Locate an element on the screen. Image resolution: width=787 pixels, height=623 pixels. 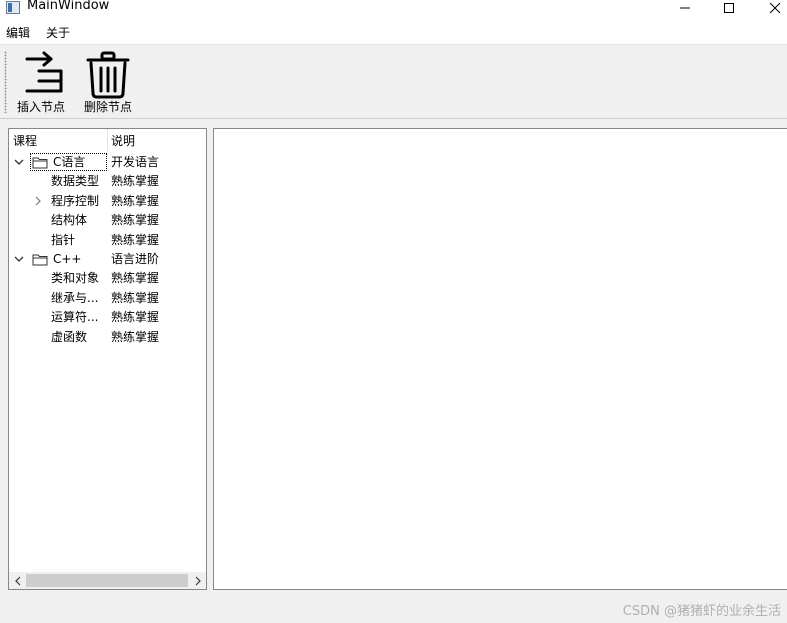
tree-header: 课程 说明 is located at coordinates (107, 140).